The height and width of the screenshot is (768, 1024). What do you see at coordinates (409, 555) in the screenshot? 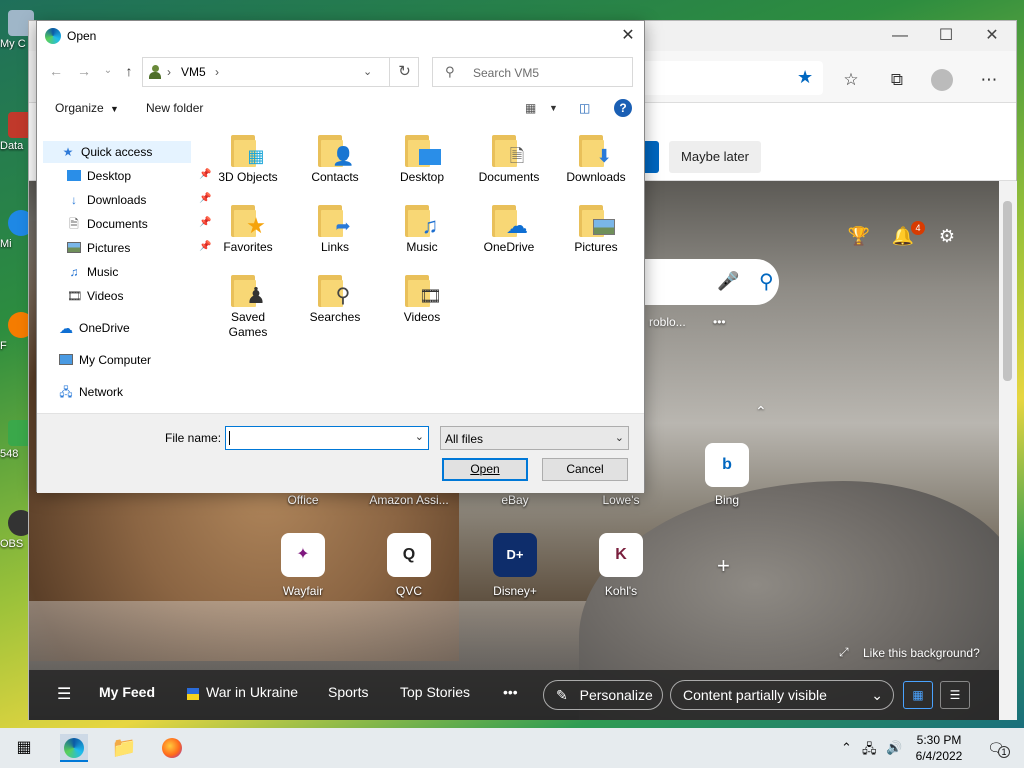
I see `tile-qvc: Q` at bounding box center [409, 555].